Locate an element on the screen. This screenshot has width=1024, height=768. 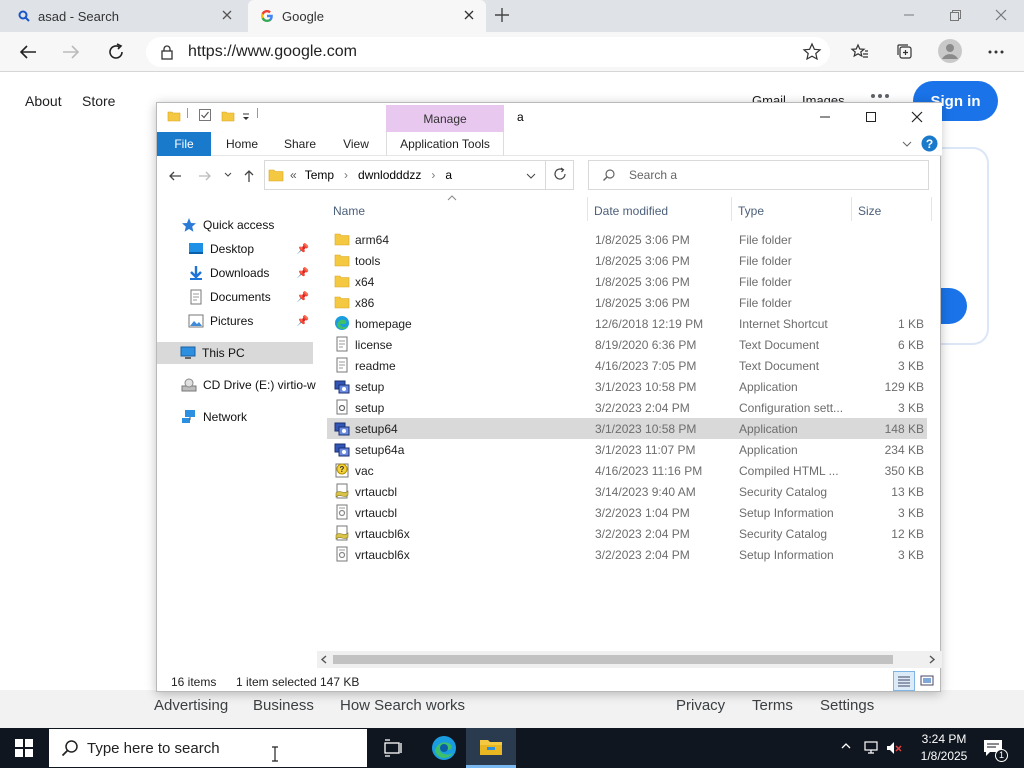
file-row: setup 3/1/2023 10:58 PM Application 129 KB is located at coordinates (627, 386).